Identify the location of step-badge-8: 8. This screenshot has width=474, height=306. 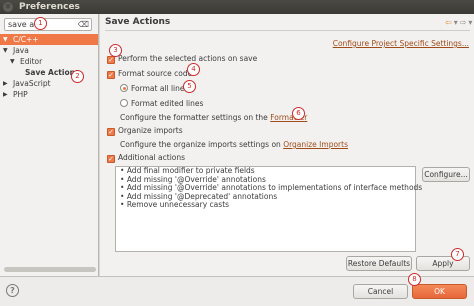
(414, 279).